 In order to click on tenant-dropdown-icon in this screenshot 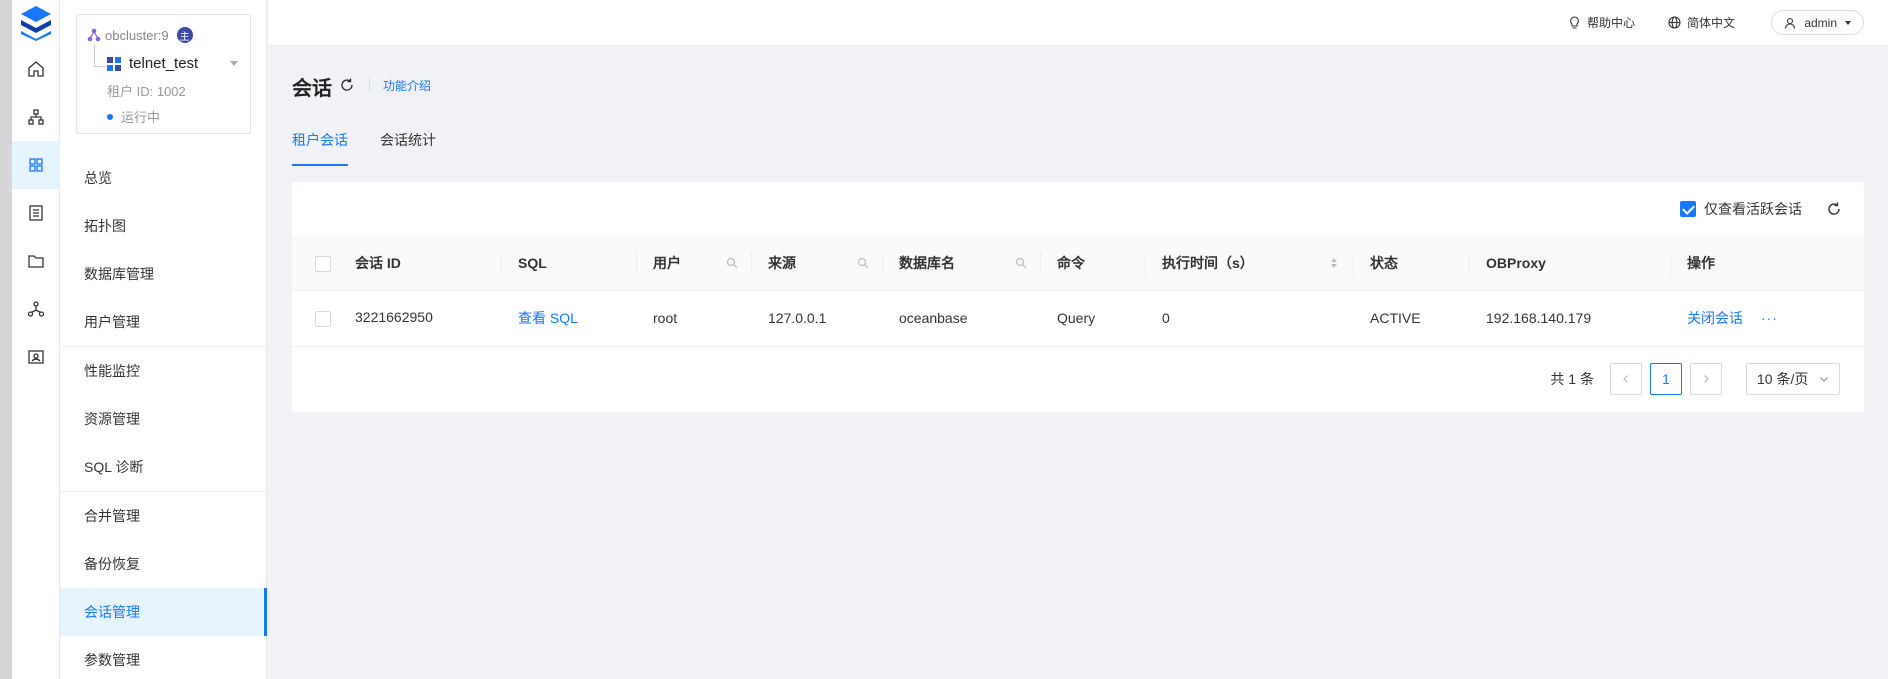, I will do `click(234, 63)`.